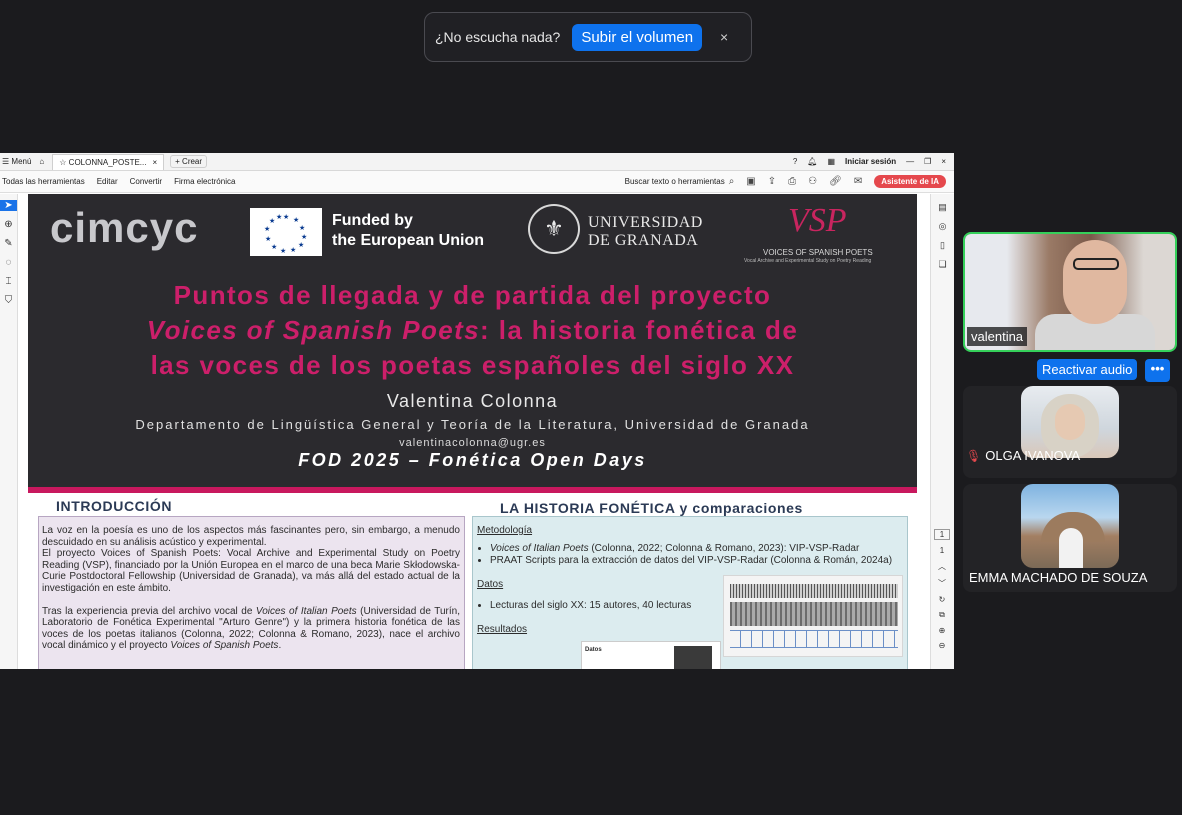  I want to click on avatar-person, so click(1071, 548).